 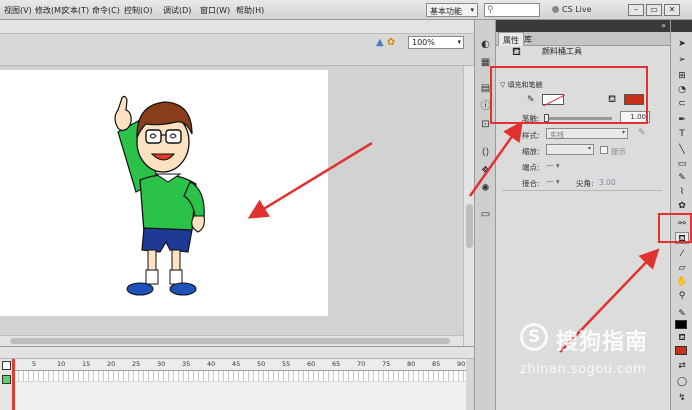 What do you see at coordinates (583, 26) in the screenshot?
I see `panel-titlebar: »` at bounding box center [583, 26].